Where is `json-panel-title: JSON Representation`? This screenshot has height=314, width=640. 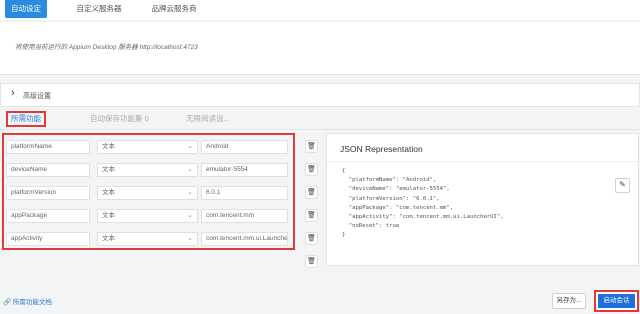 json-panel-title: JSON Representation is located at coordinates (381, 149).